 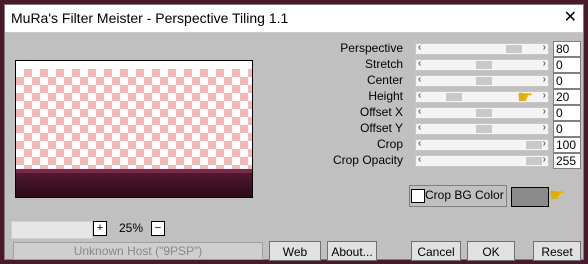 What do you see at coordinates (567, 161) in the screenshot?
I see `control-value-field: 255` at bounding box center [567, 161].